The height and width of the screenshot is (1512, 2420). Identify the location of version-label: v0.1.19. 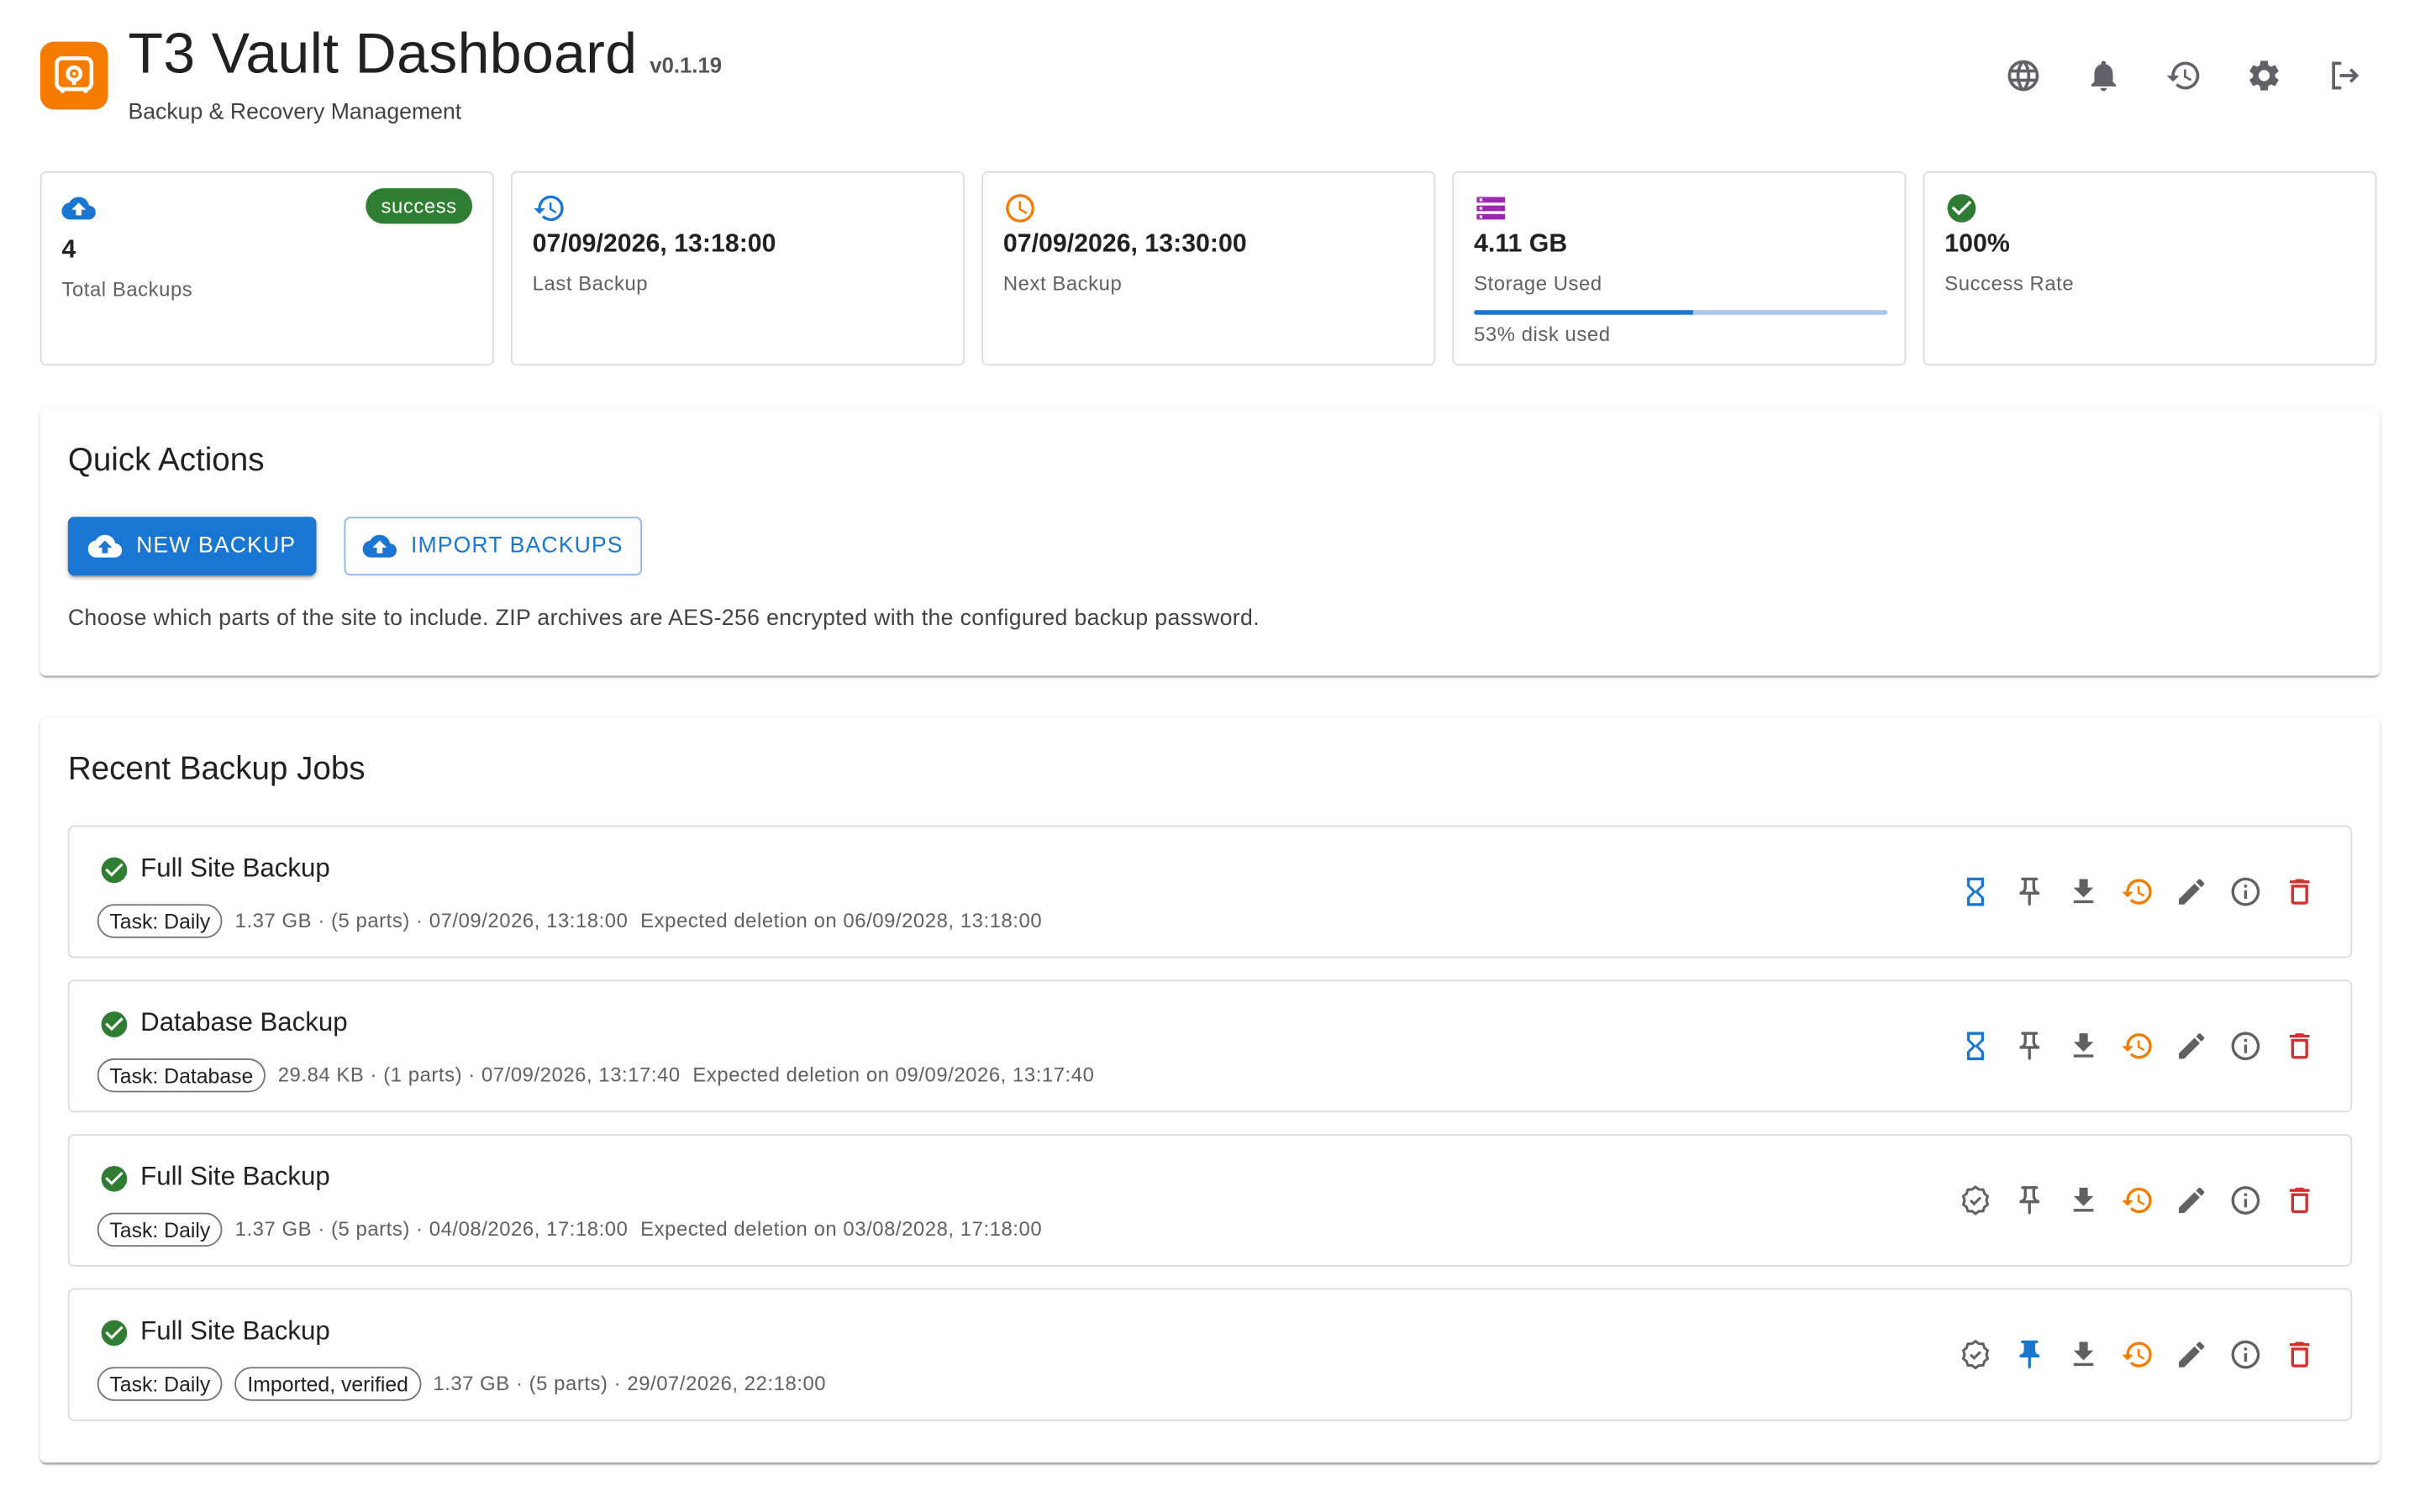
(687, 64).